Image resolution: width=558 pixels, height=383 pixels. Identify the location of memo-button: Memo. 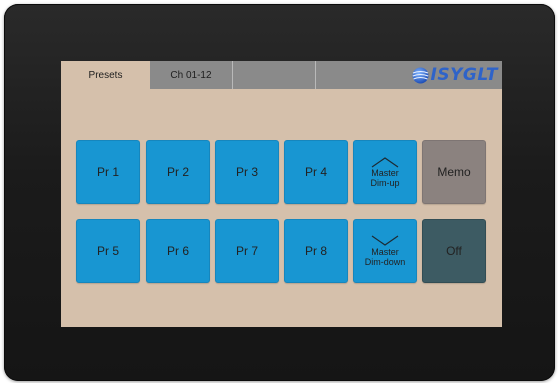
(454, 172).